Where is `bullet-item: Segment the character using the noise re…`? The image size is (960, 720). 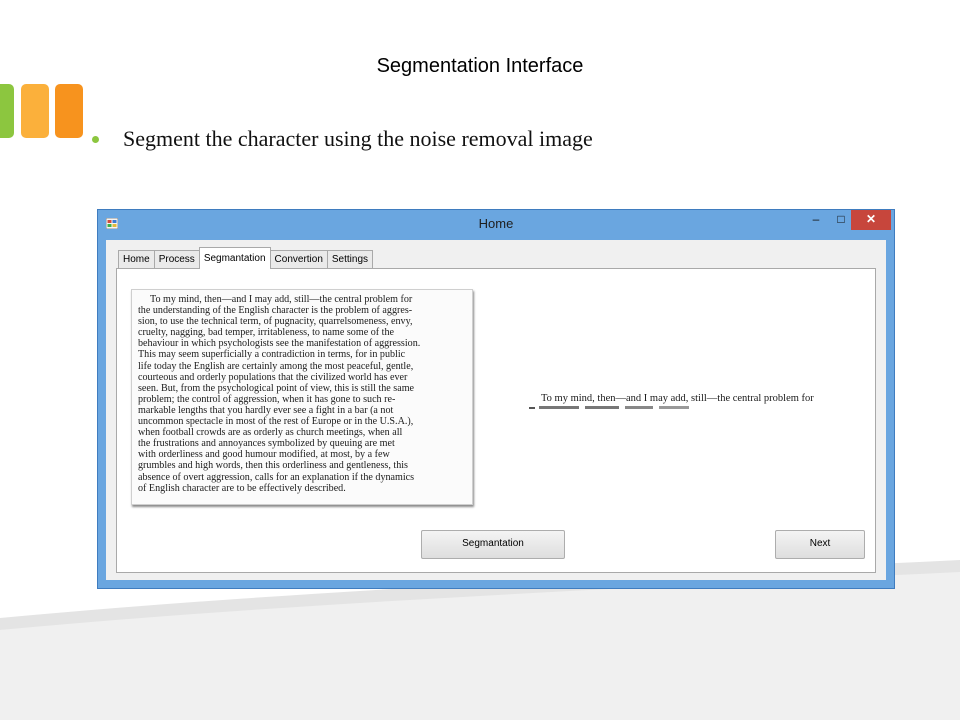 bullet-item: Segment the character using the noise re… is located at coordinates (342, 139).